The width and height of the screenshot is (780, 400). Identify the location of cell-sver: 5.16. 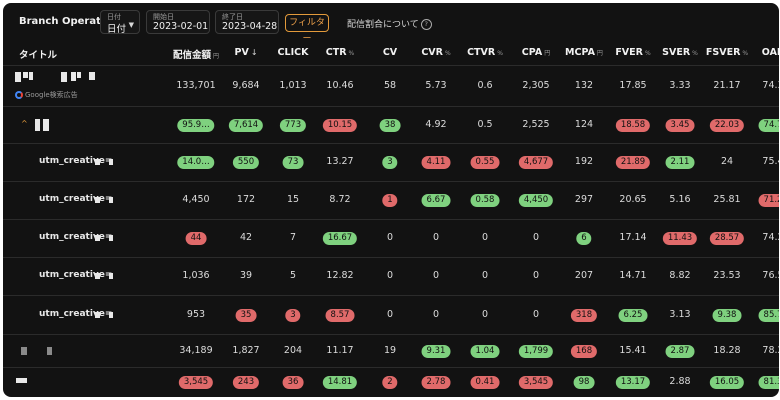
(679, 199).